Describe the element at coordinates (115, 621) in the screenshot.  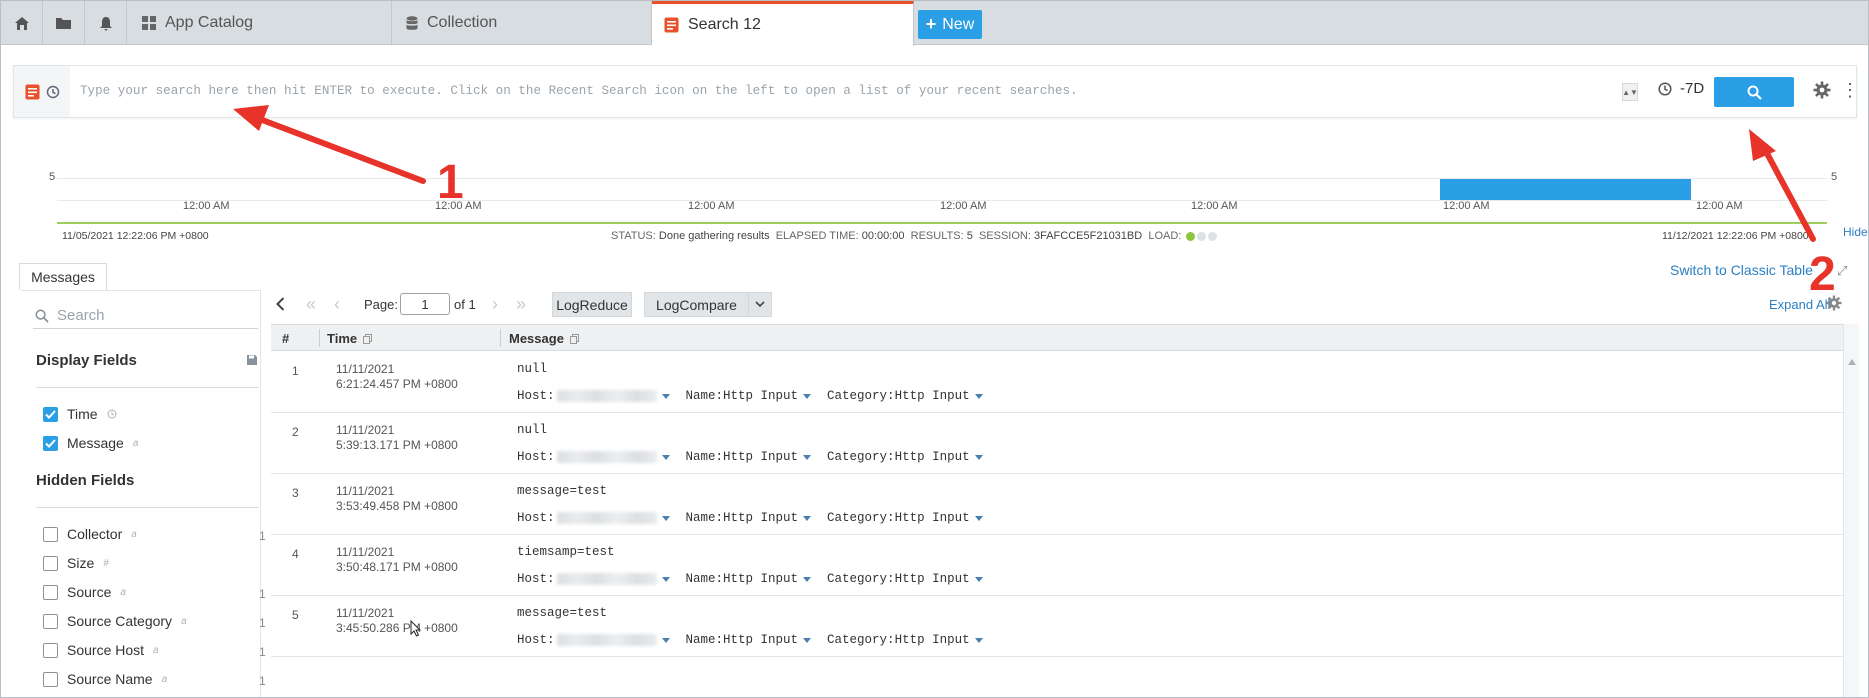
I see `hidden-field-source-category: Source Category a` at that location.